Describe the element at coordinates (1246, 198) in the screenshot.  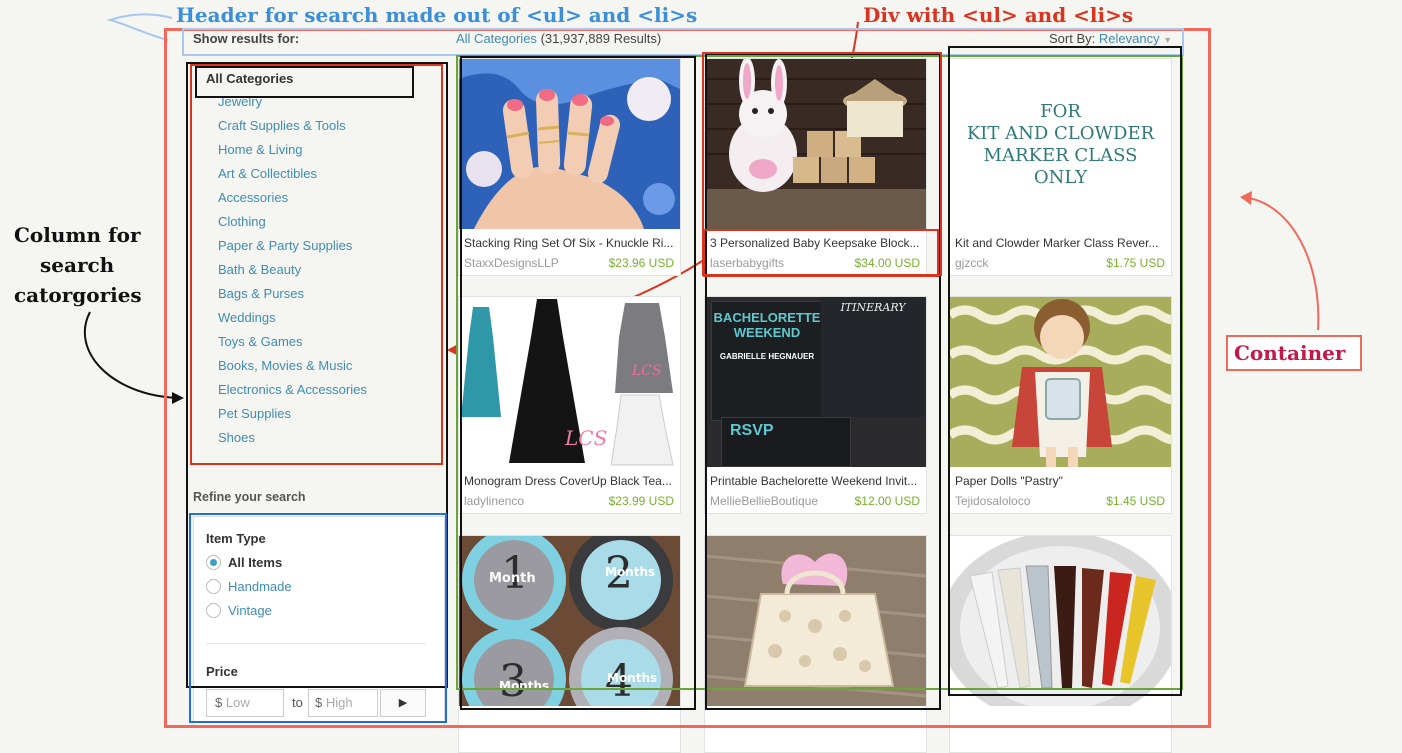
I see `container-arrow-head` at that location.